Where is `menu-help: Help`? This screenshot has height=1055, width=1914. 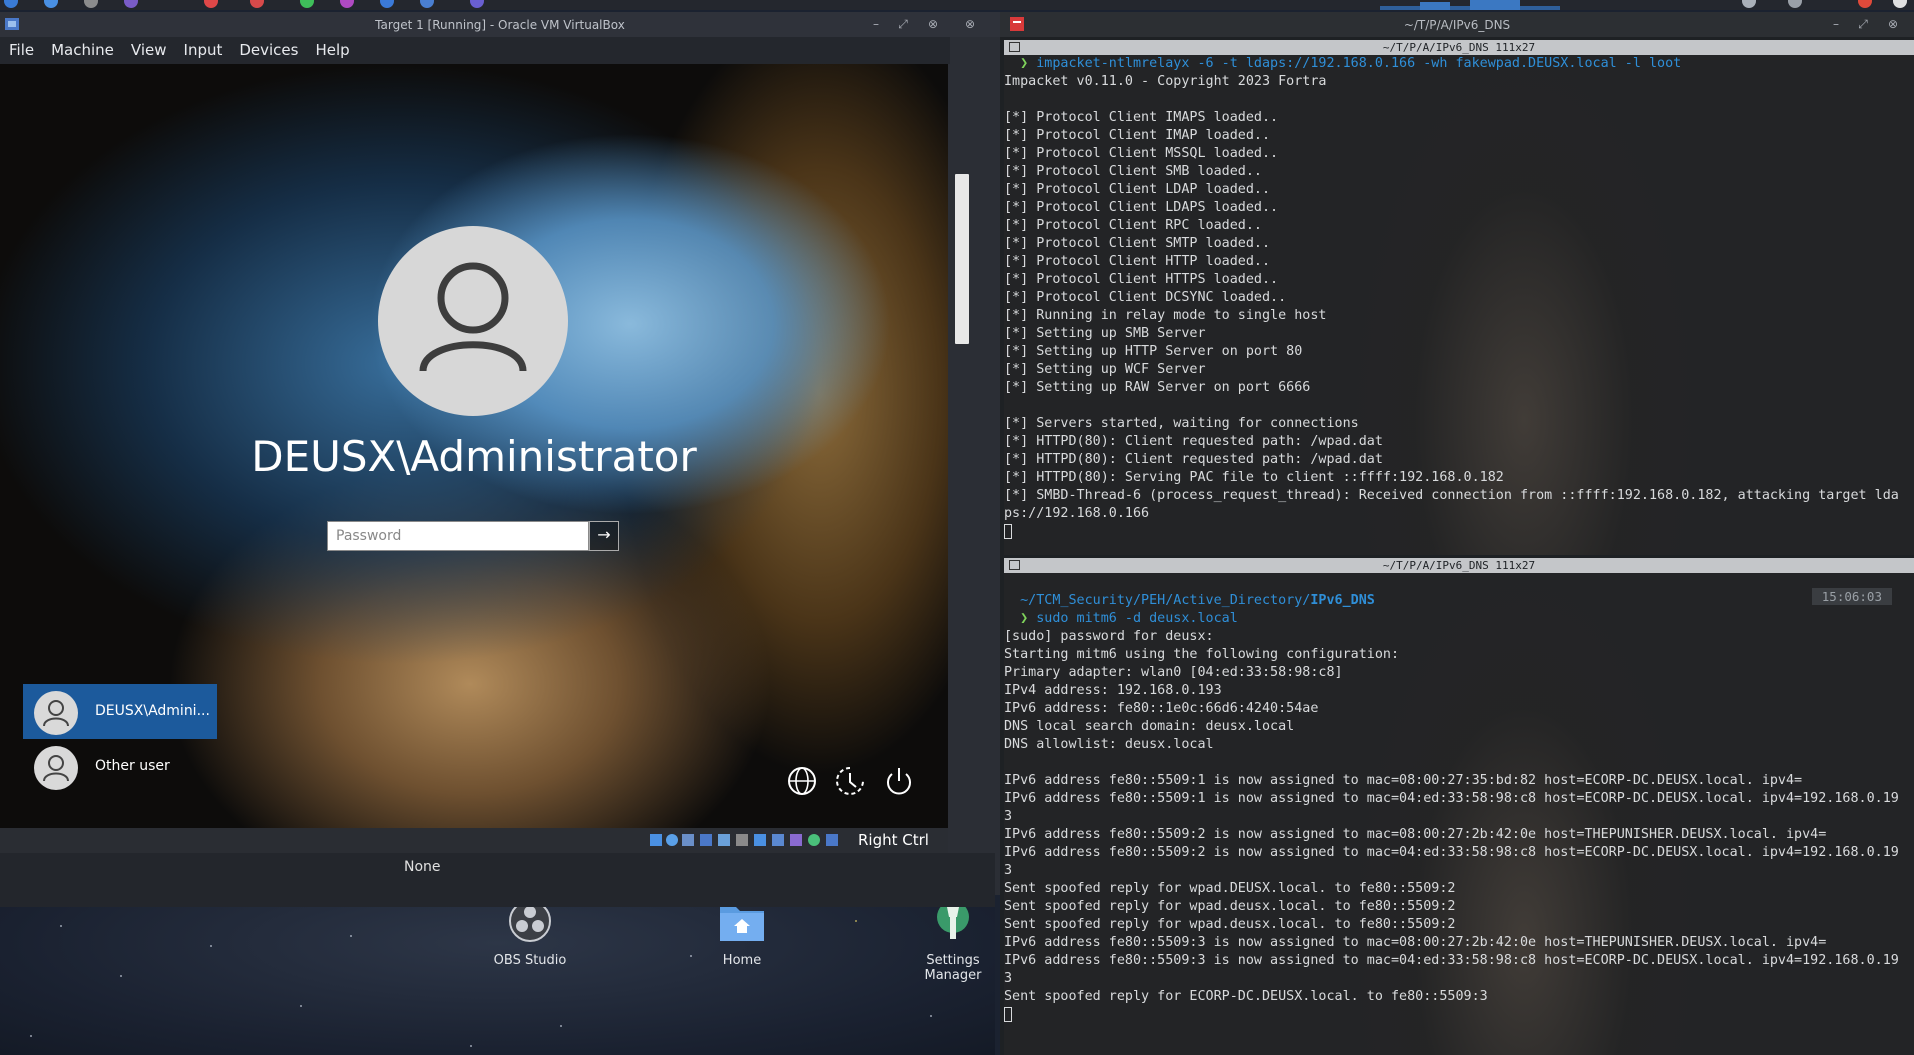
menu-help: Help is located at coordinates (331, 48).